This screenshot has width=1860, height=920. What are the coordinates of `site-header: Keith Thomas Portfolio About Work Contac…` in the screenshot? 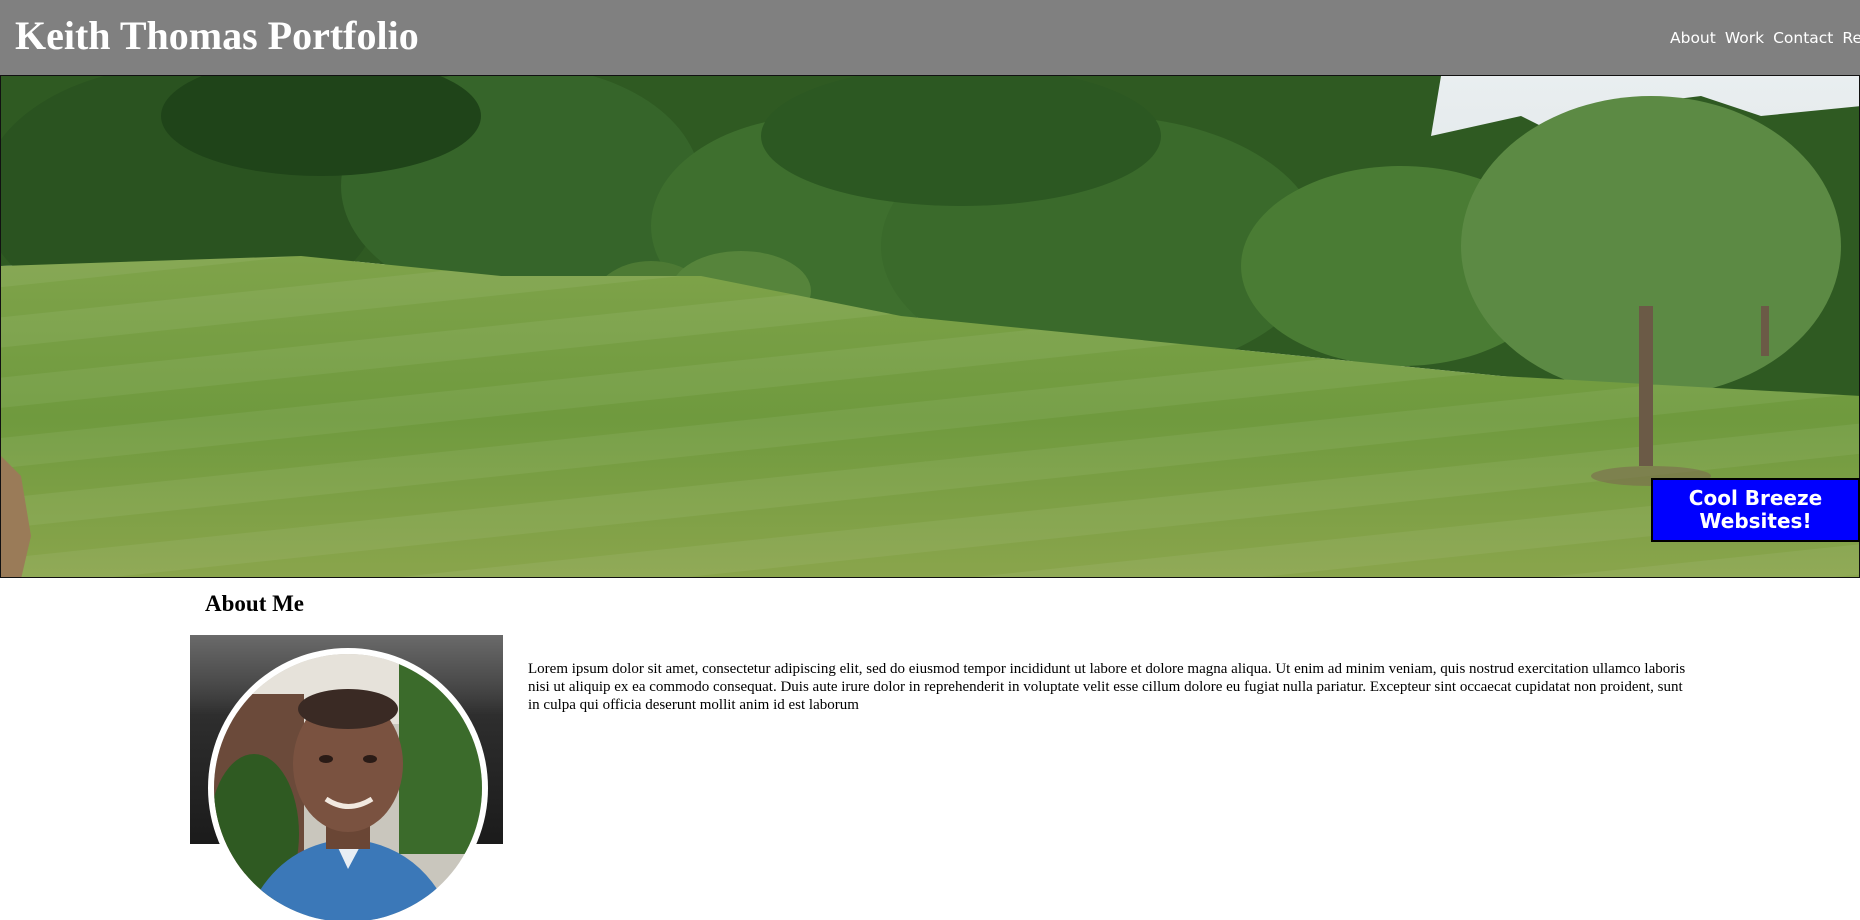 It's located at (930, 37).